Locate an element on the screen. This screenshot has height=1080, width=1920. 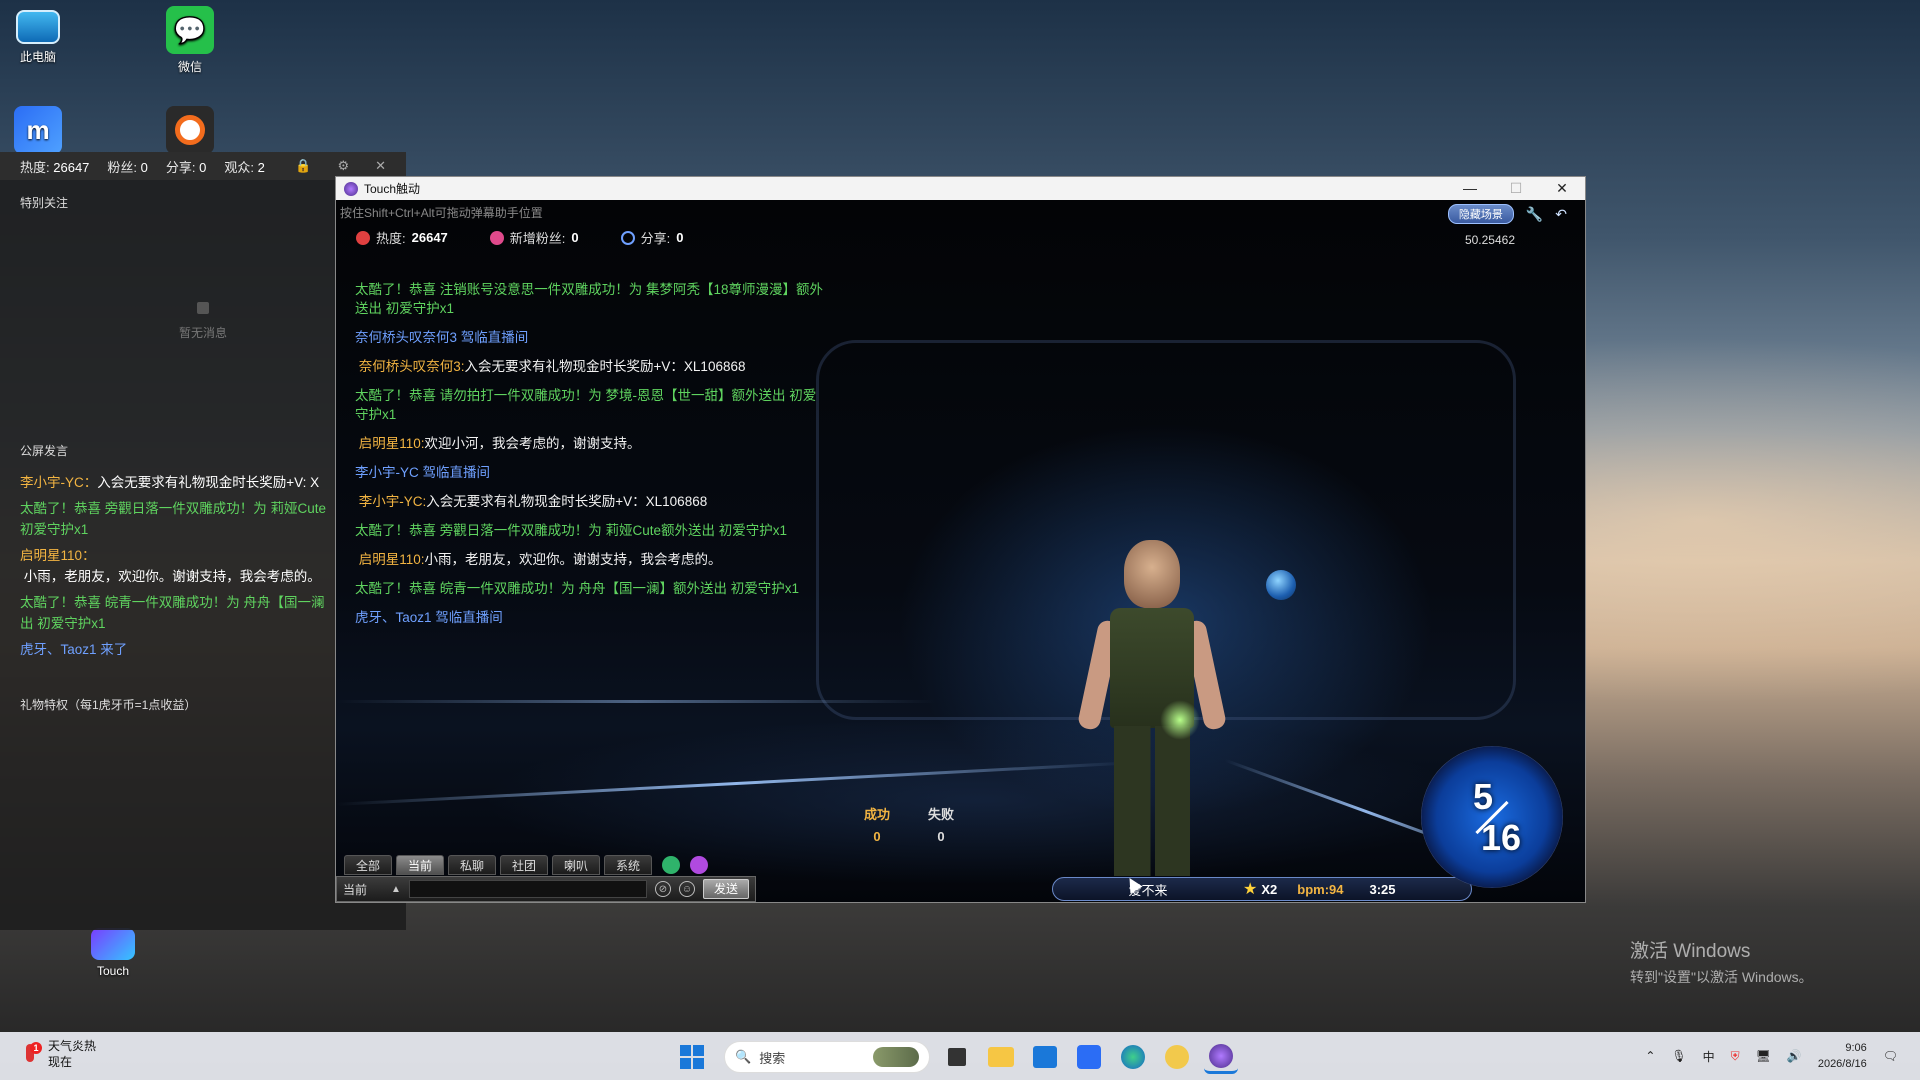
block-icon: ⊘ is located at coordinates (663, 889).